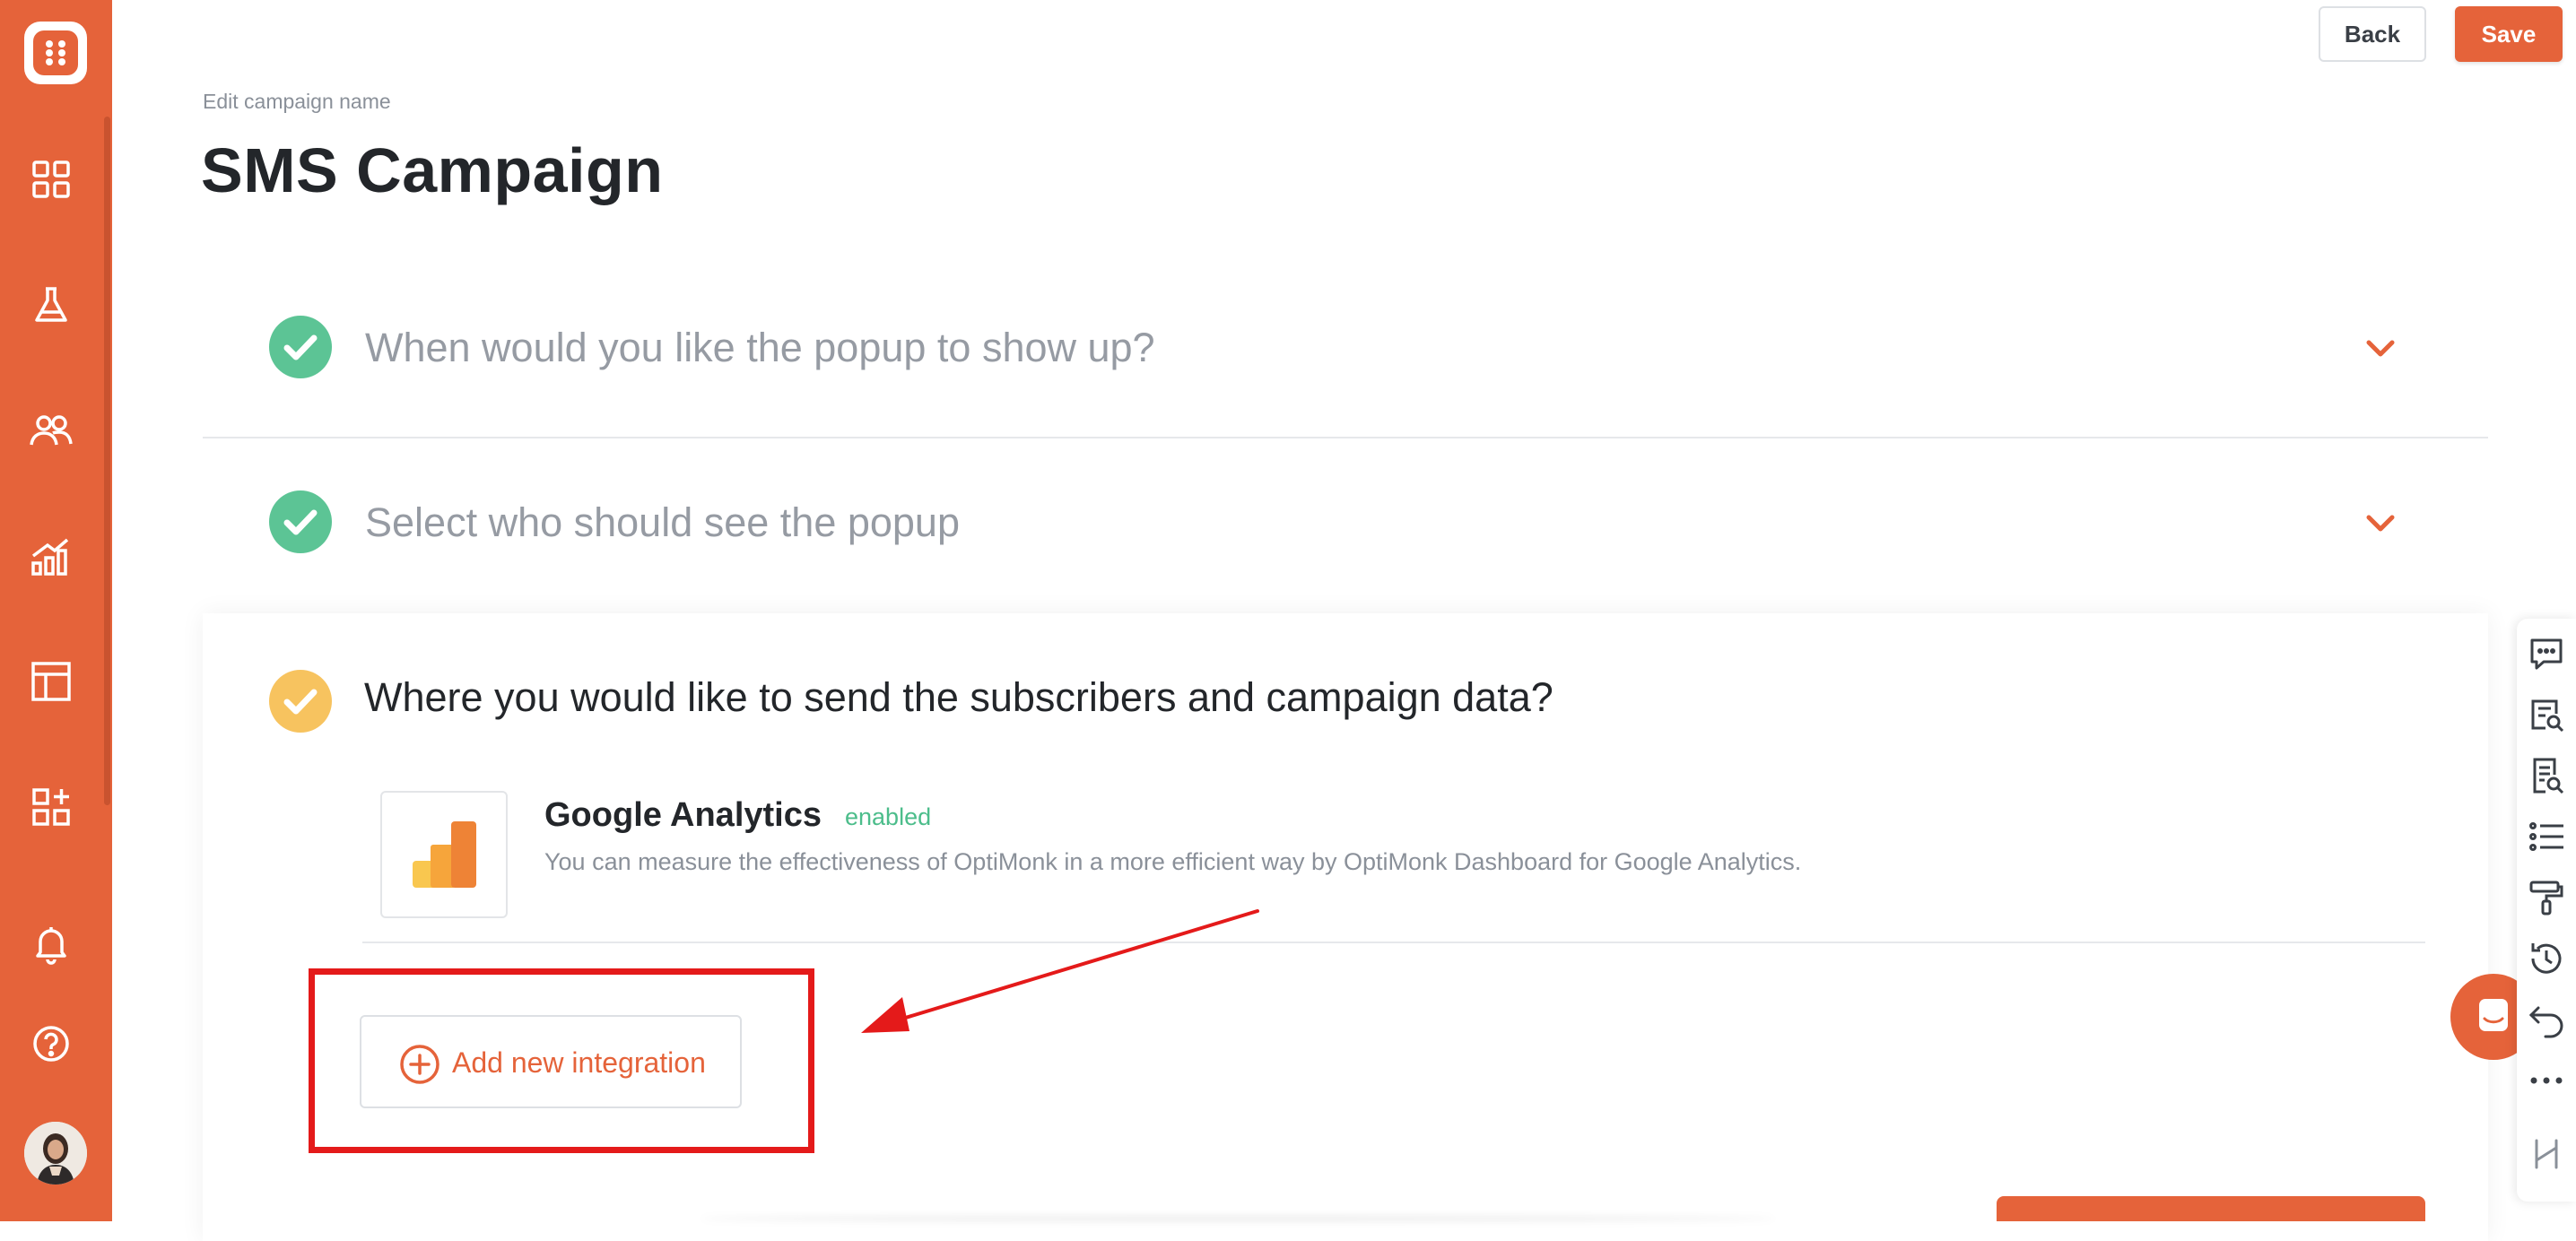  I want to click on users-icon, so click(51, 431).